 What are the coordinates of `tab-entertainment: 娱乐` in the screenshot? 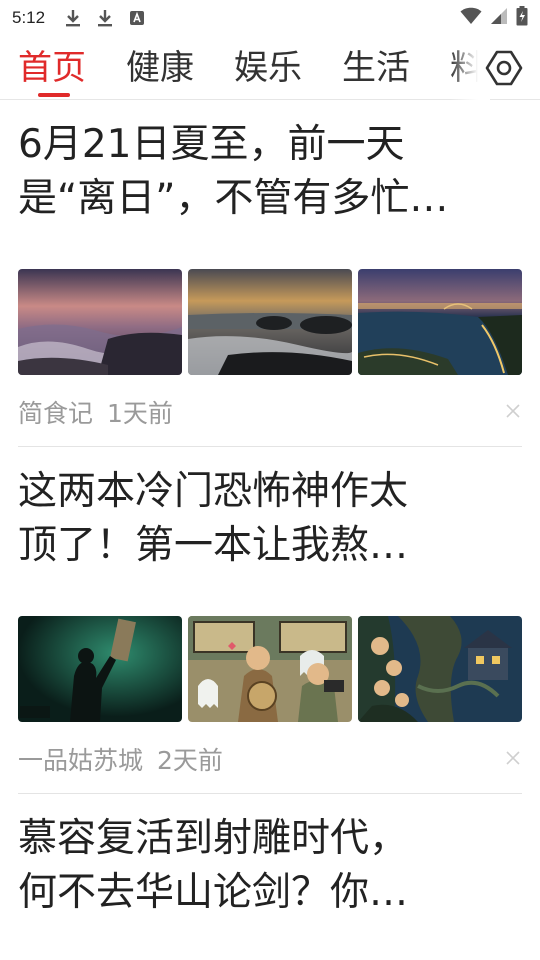 It's located at (268, 68).